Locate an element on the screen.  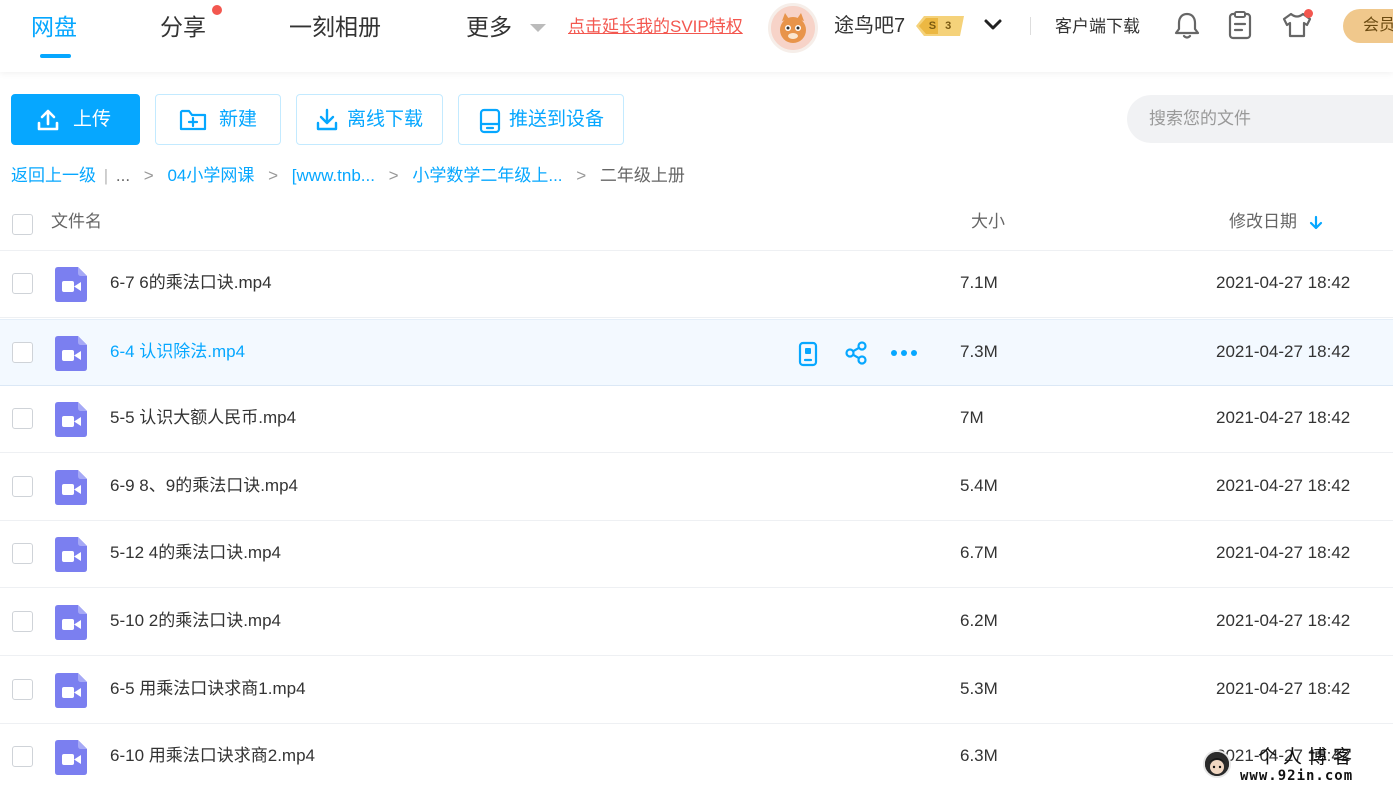
file-name: 5-5 认识大额人民币.mp4 is located at coordinates (203, 418).